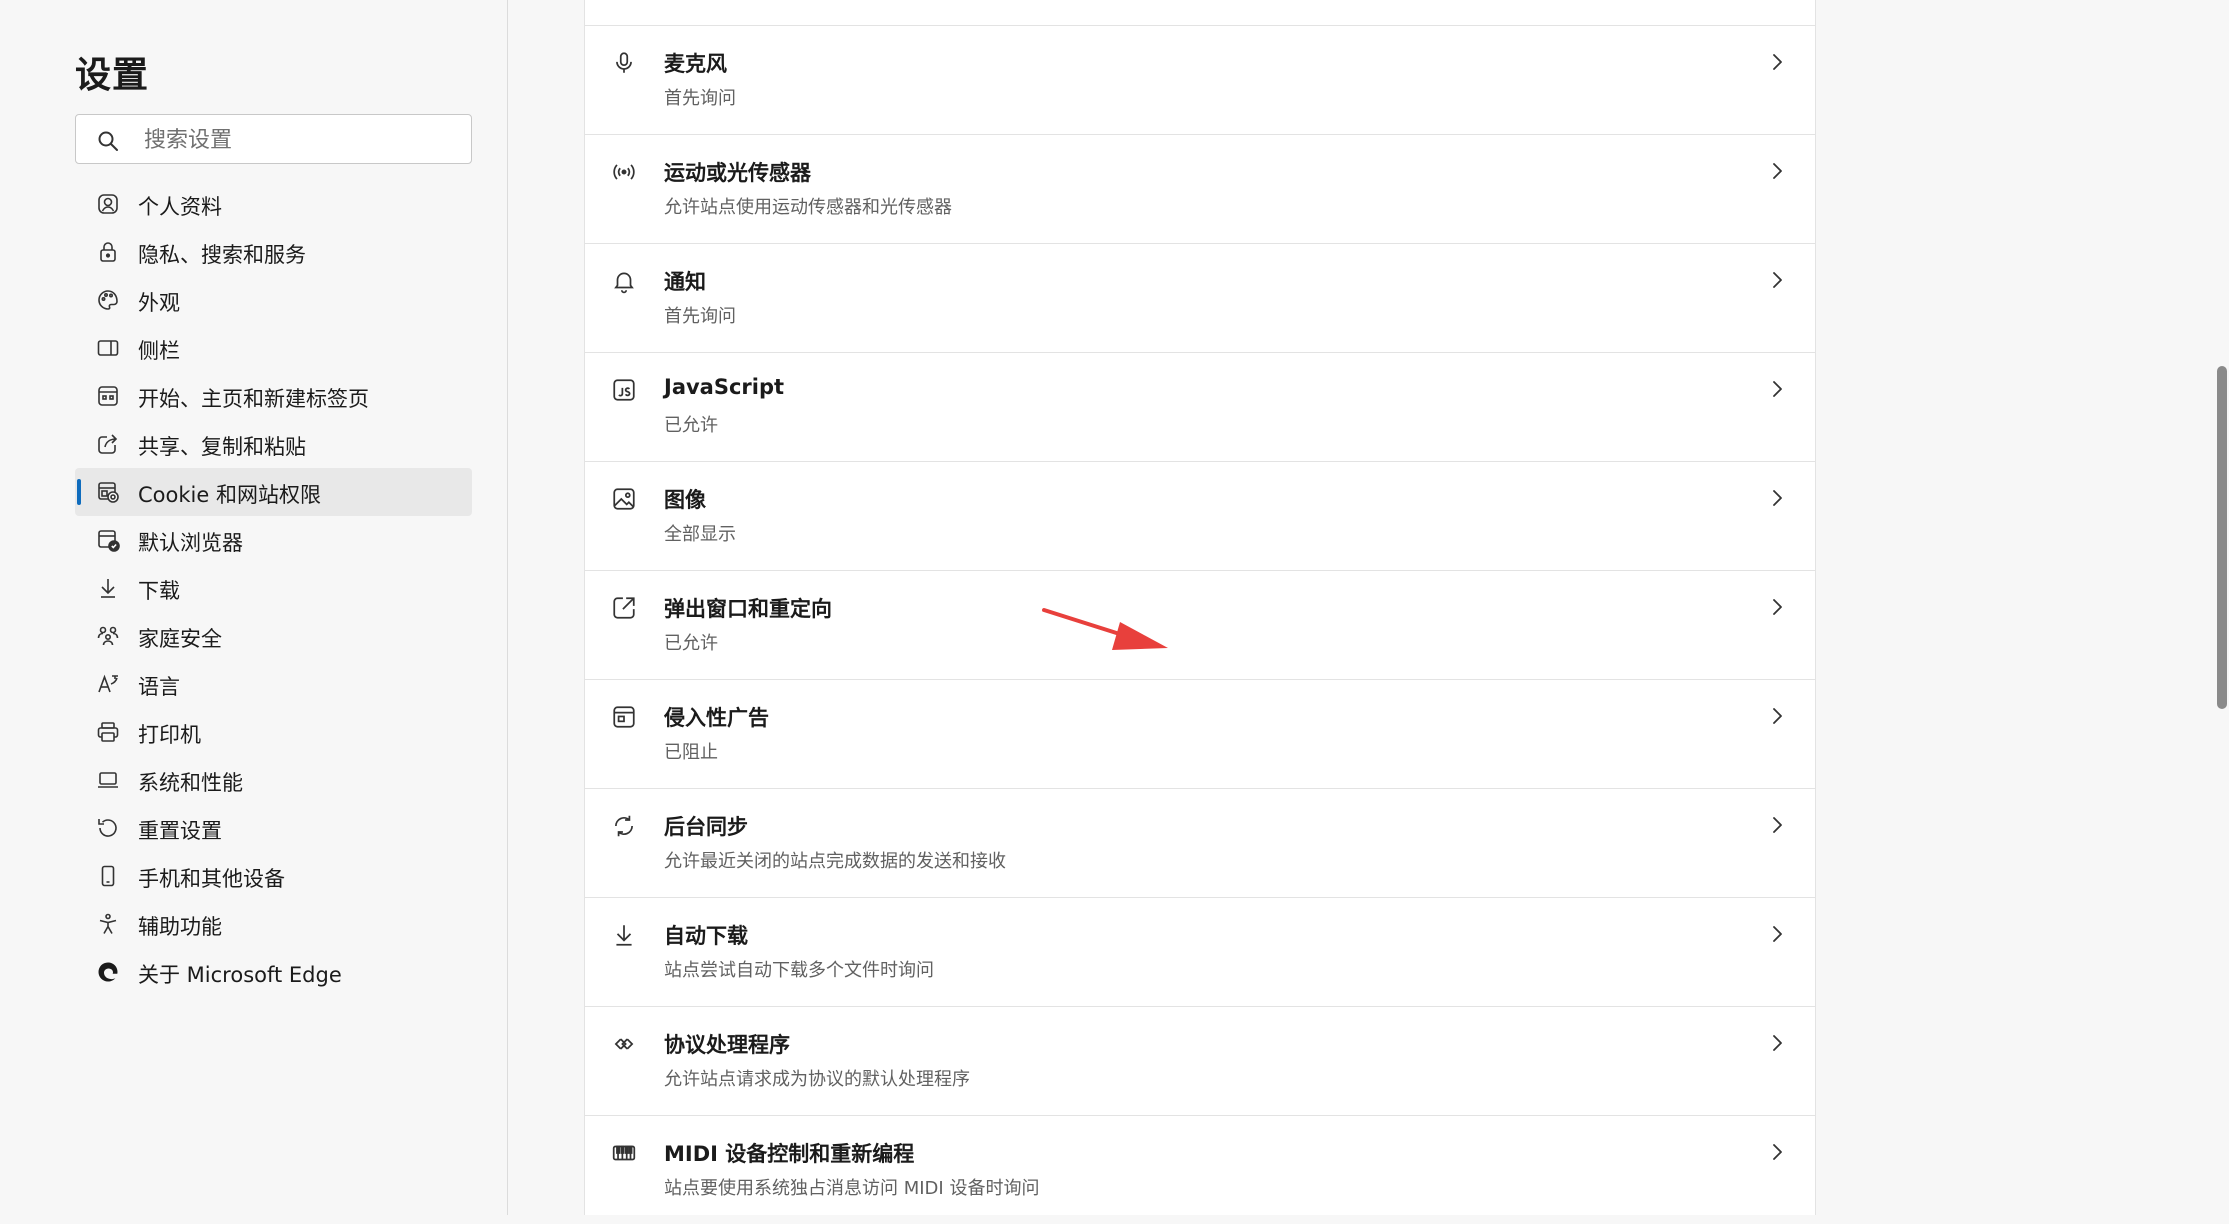  Describe the element at coordinates (108, 492) in the screenshot. I see `cookie-icon` at that location.